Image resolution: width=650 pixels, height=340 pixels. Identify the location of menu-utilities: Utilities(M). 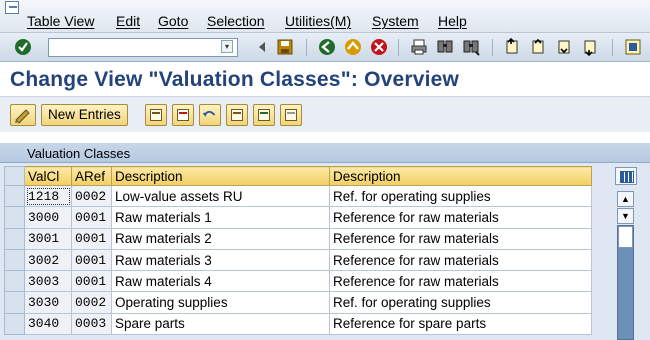
(318, 21).